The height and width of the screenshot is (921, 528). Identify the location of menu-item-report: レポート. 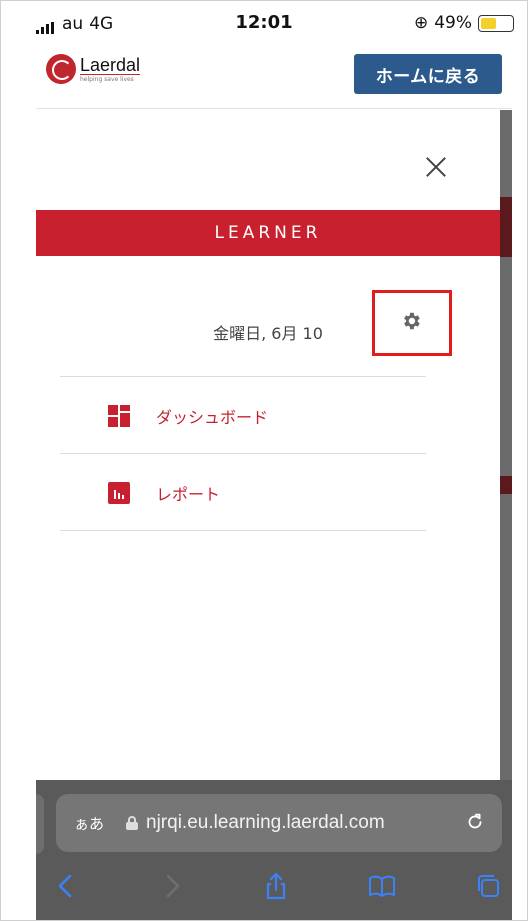
(243, 493).